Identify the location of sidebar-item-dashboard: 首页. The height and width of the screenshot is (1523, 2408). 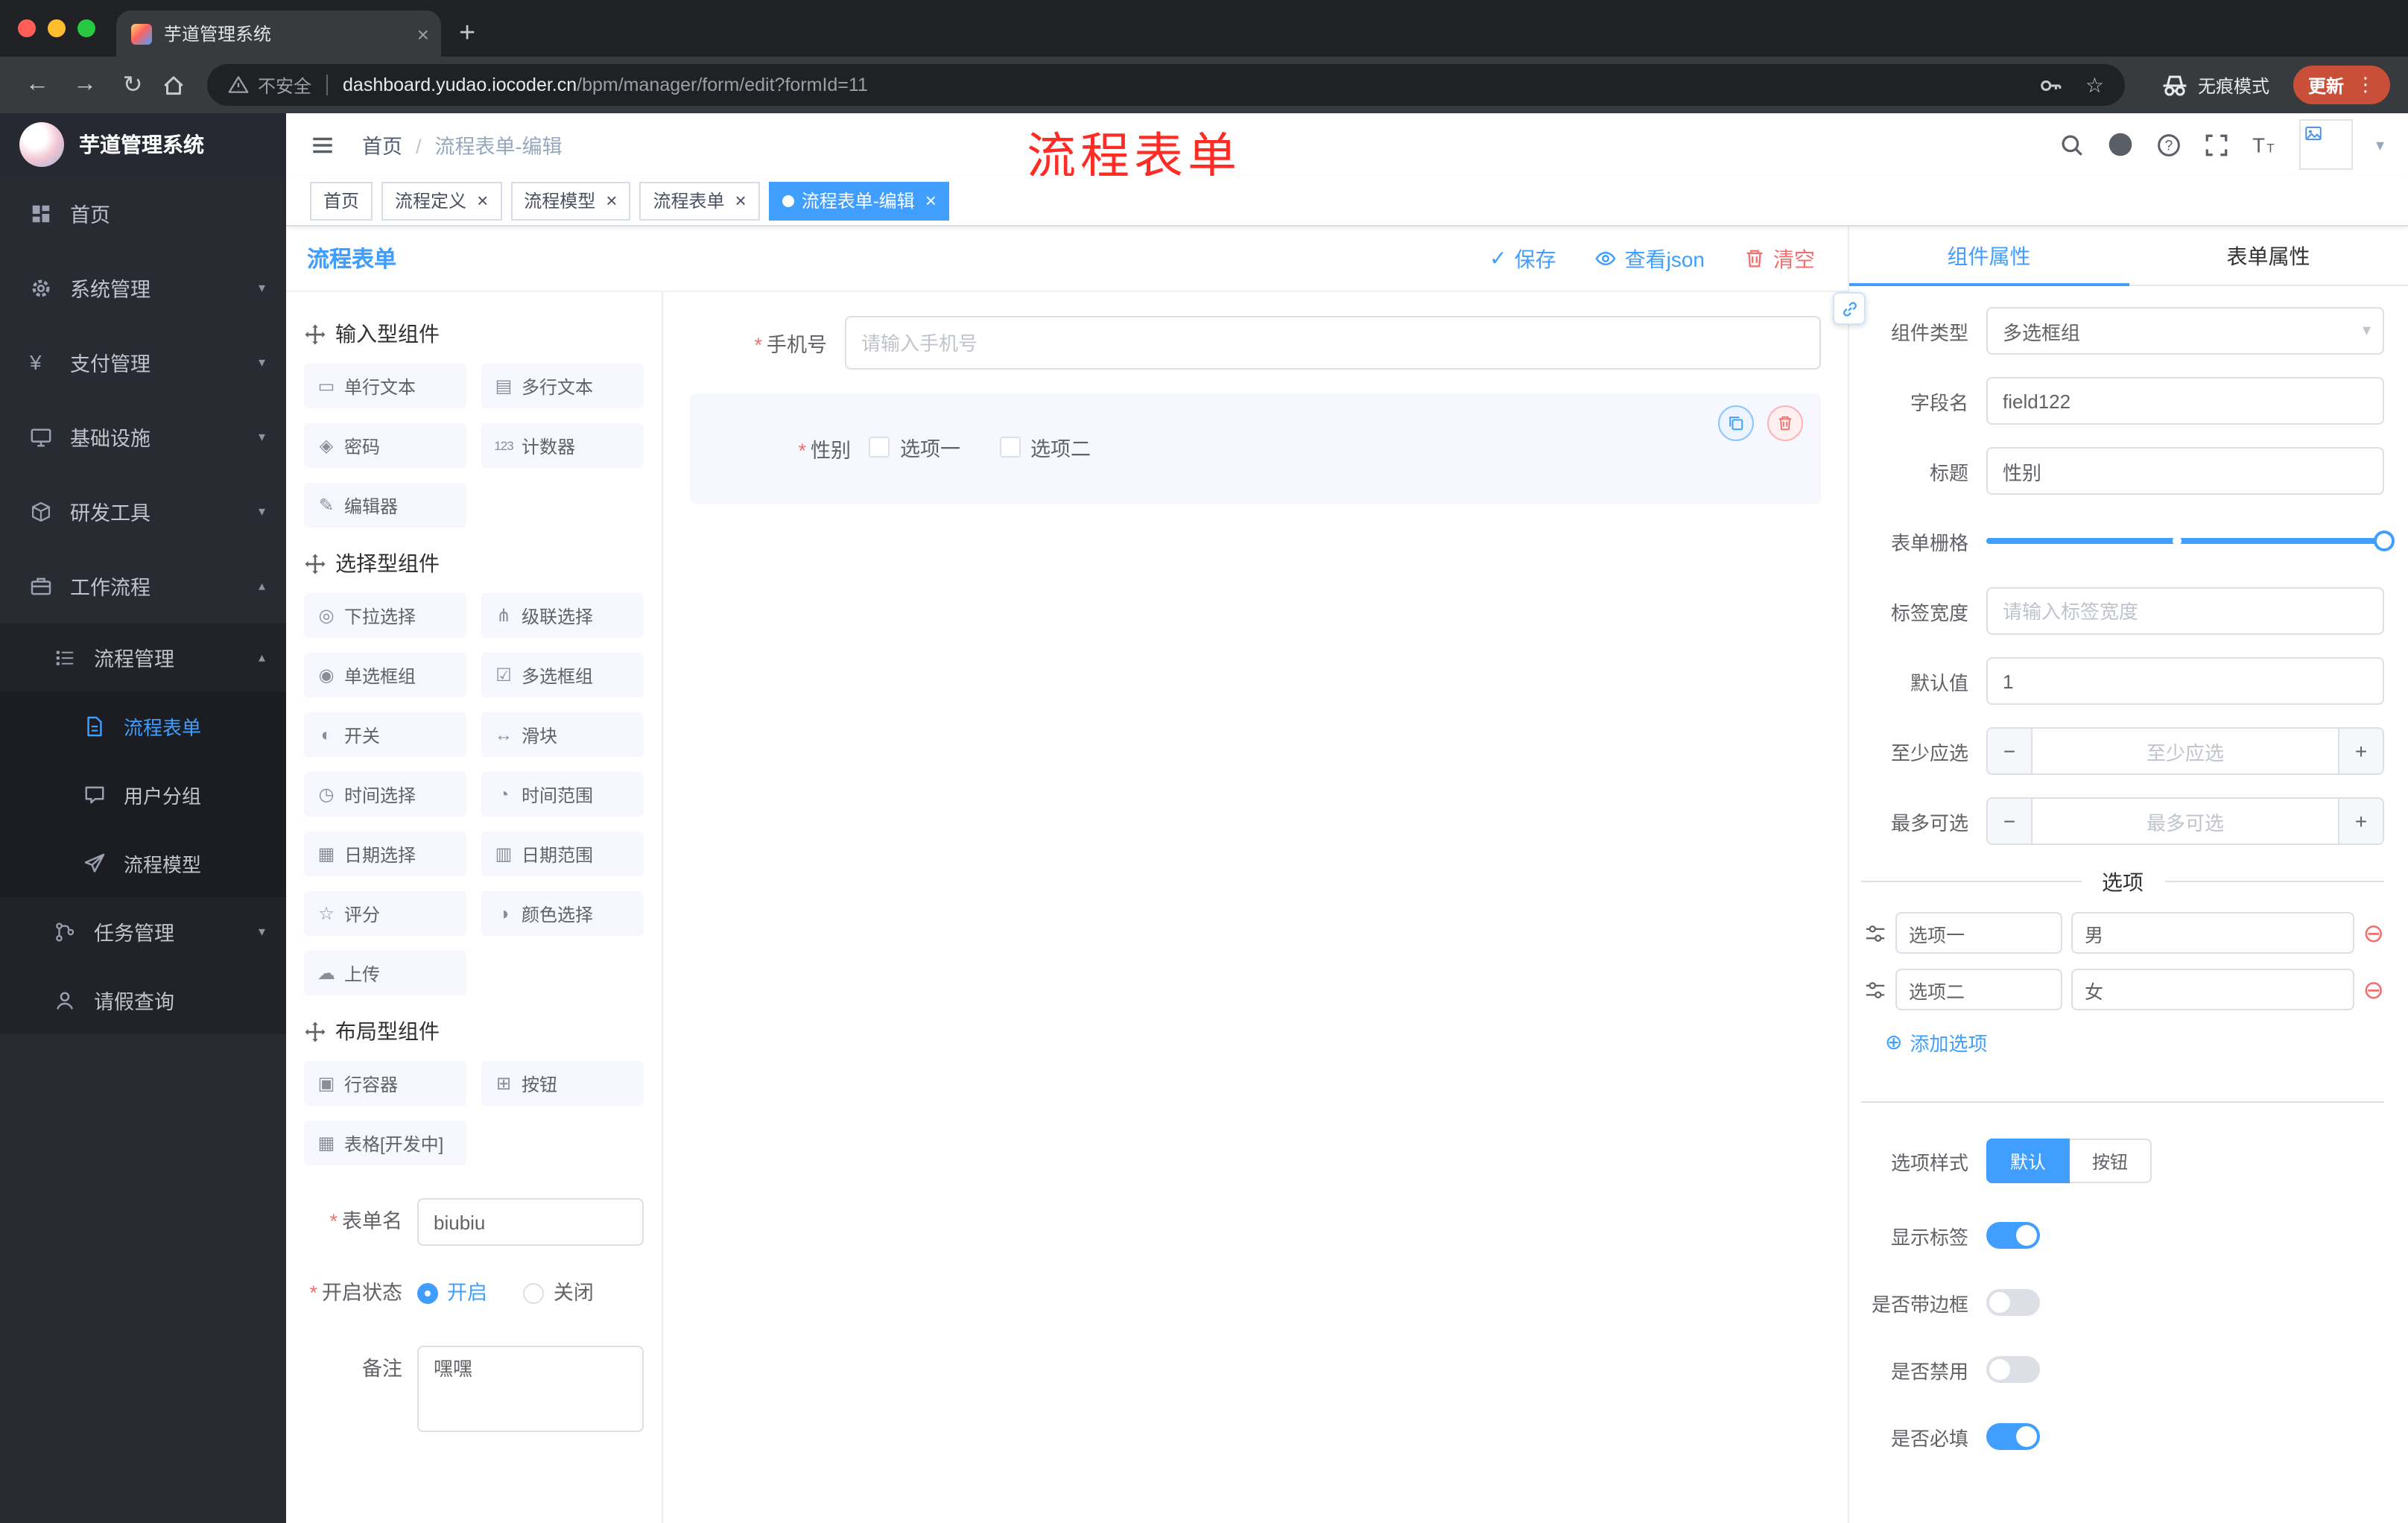
(143, 213).